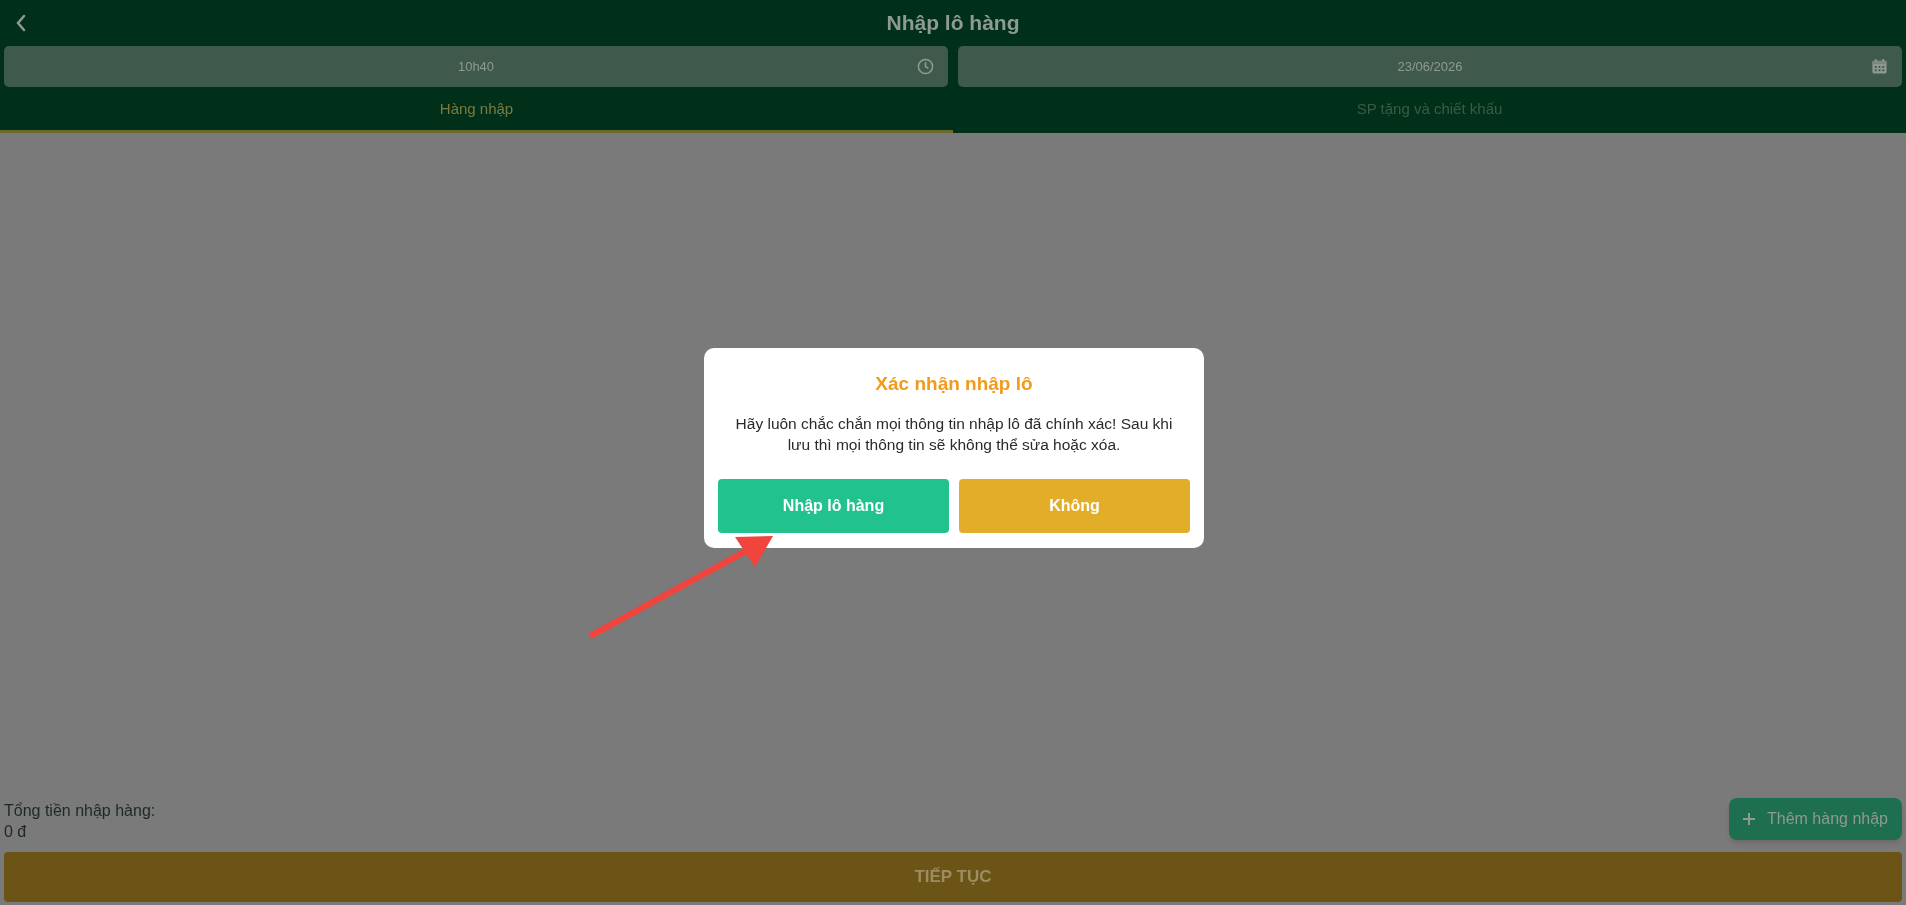 The width and height of the screenshot is (1906, 905). What do you see at coordinates (1429, 111) in the screenshot?
I see `tab: SP tặng và chiết khấu` at bounding box center [1429, 111].